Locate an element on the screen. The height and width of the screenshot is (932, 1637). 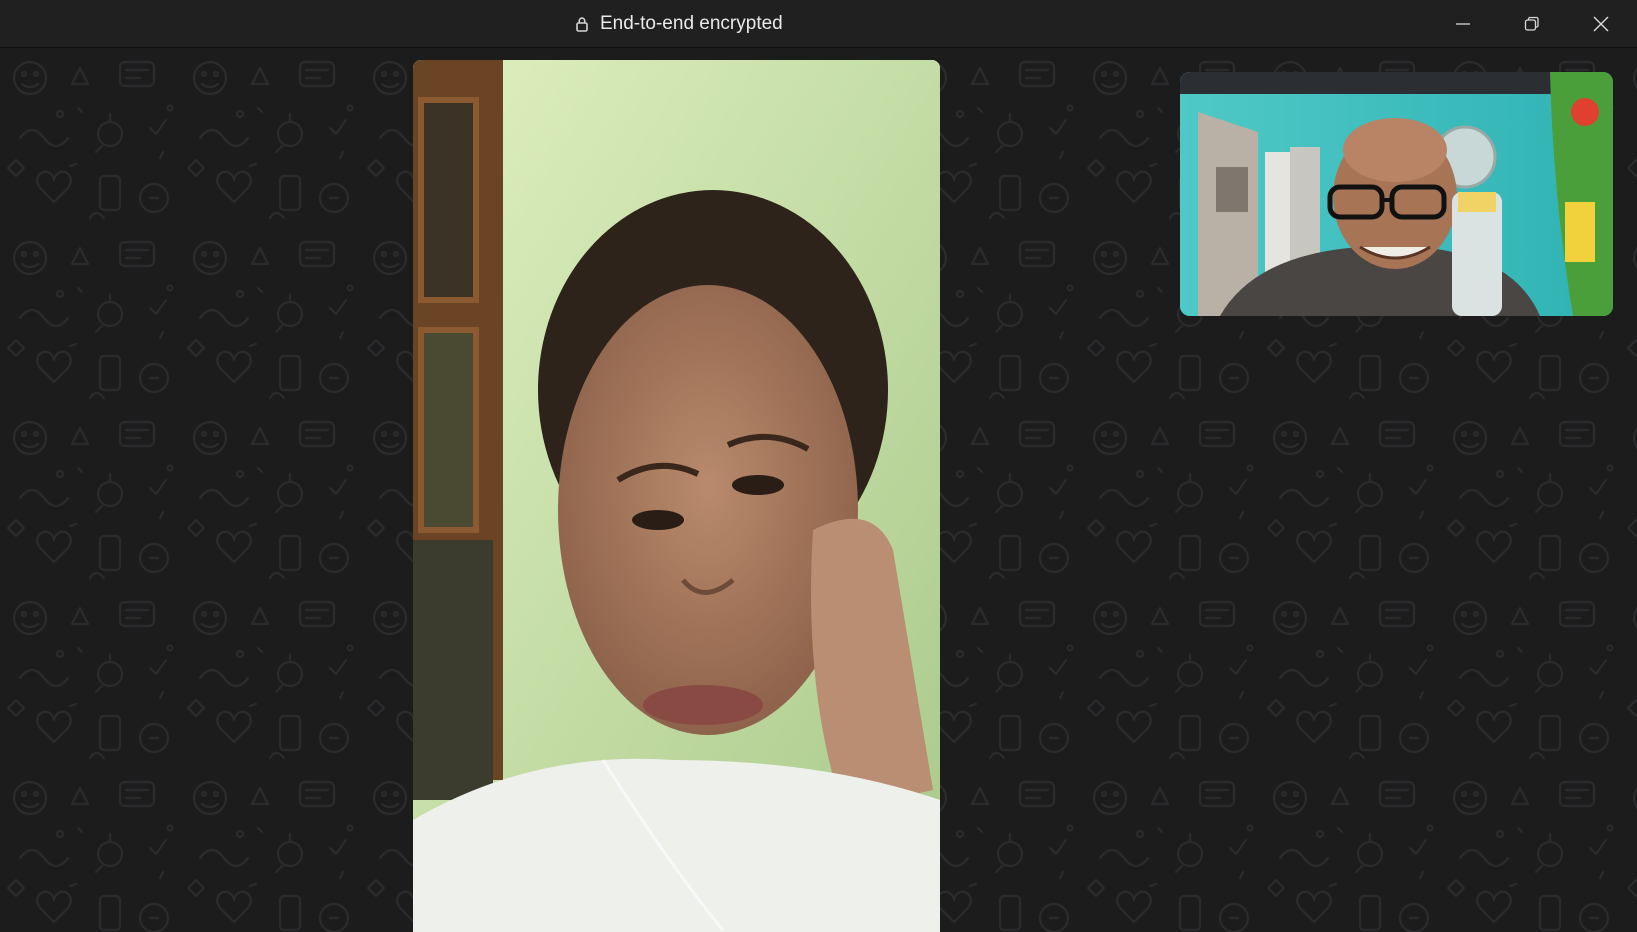
encryption-status: End-to-end encrypted is located at coordinates (679, 24).